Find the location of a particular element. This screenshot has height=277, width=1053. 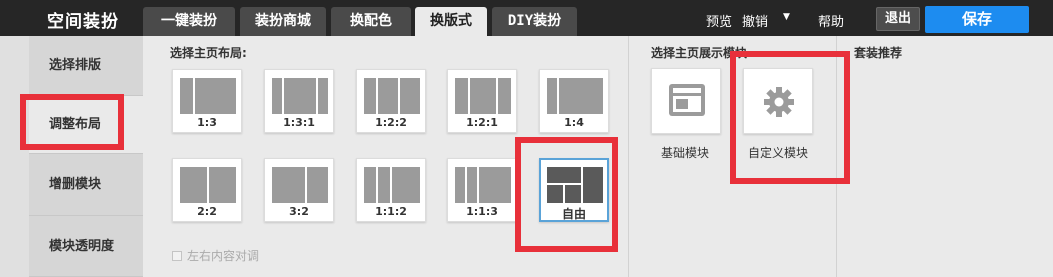

layout-option-label: 自由 is located at coordinates (573, 214).